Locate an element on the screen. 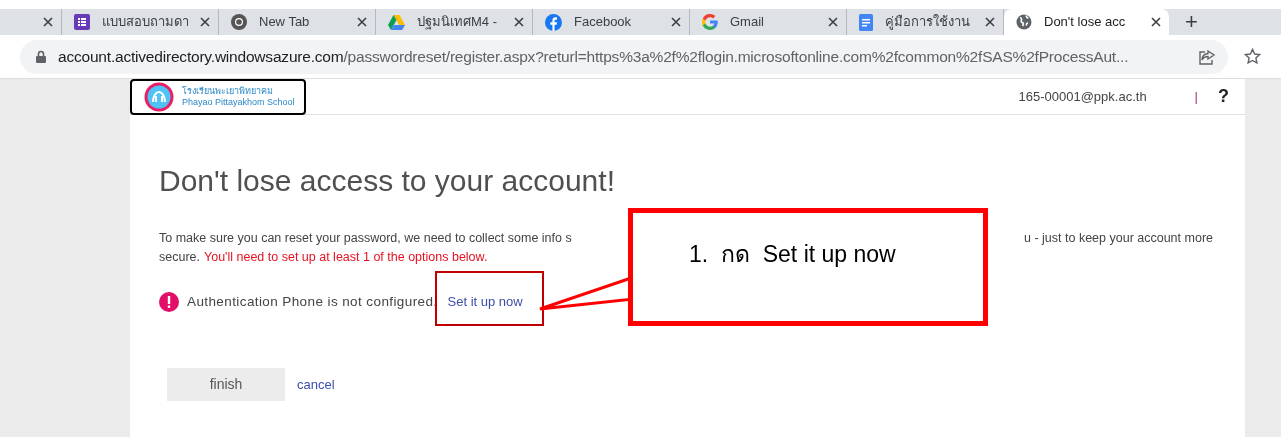 This screenshot has height=437, width=1281. new-tab-button: + is located at coordinates (1191, 22).